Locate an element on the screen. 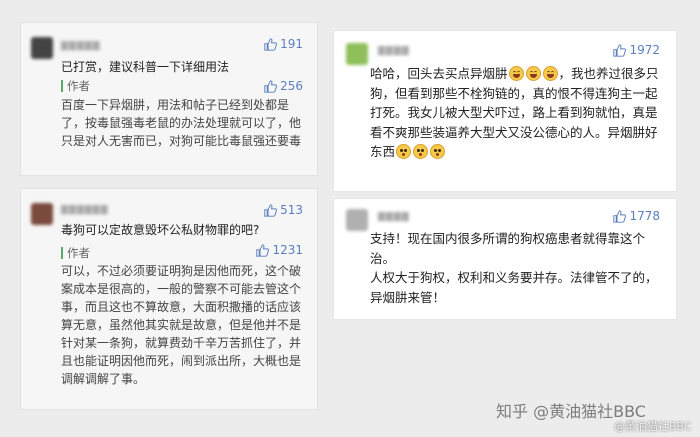  like-count: 191 is located at coordinates (291, 44).